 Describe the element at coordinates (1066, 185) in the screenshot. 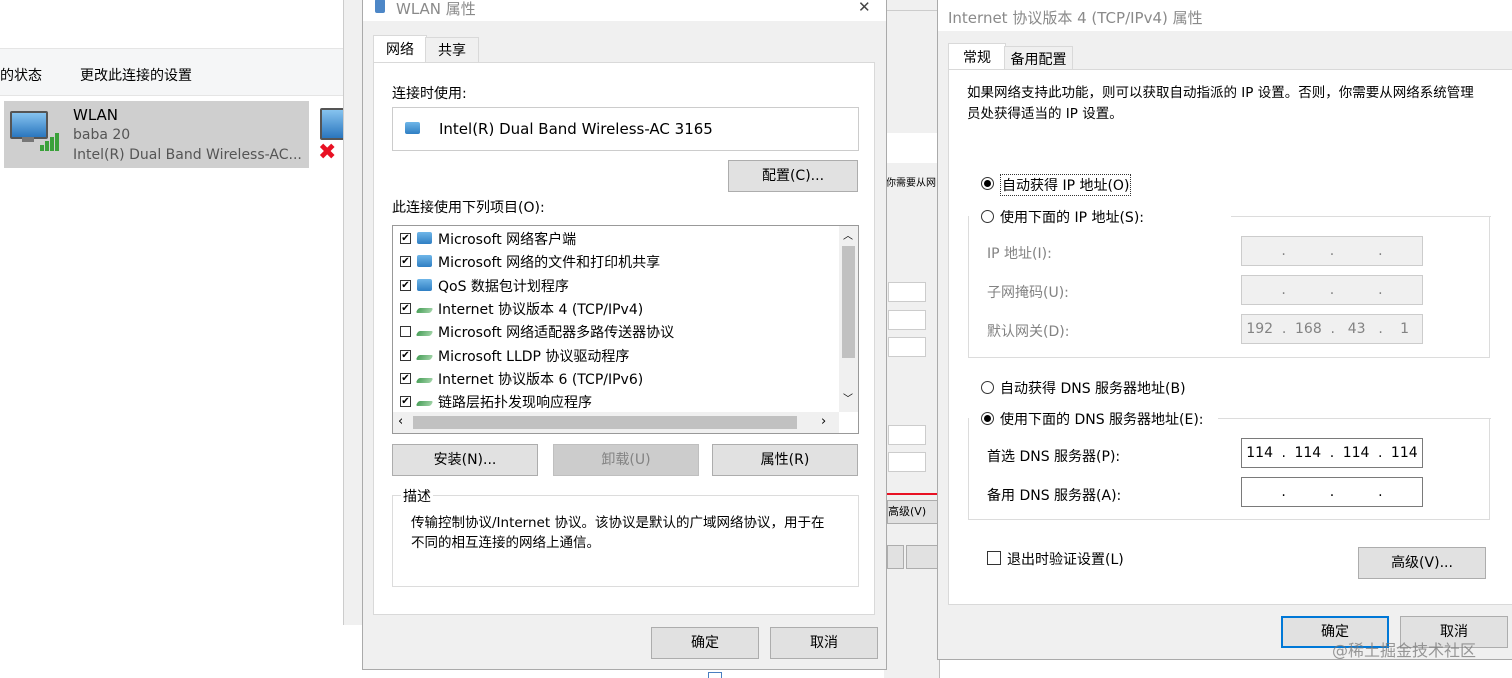

I see `auto-ip-label: 自动获得 IP 地址(O)` at that location.